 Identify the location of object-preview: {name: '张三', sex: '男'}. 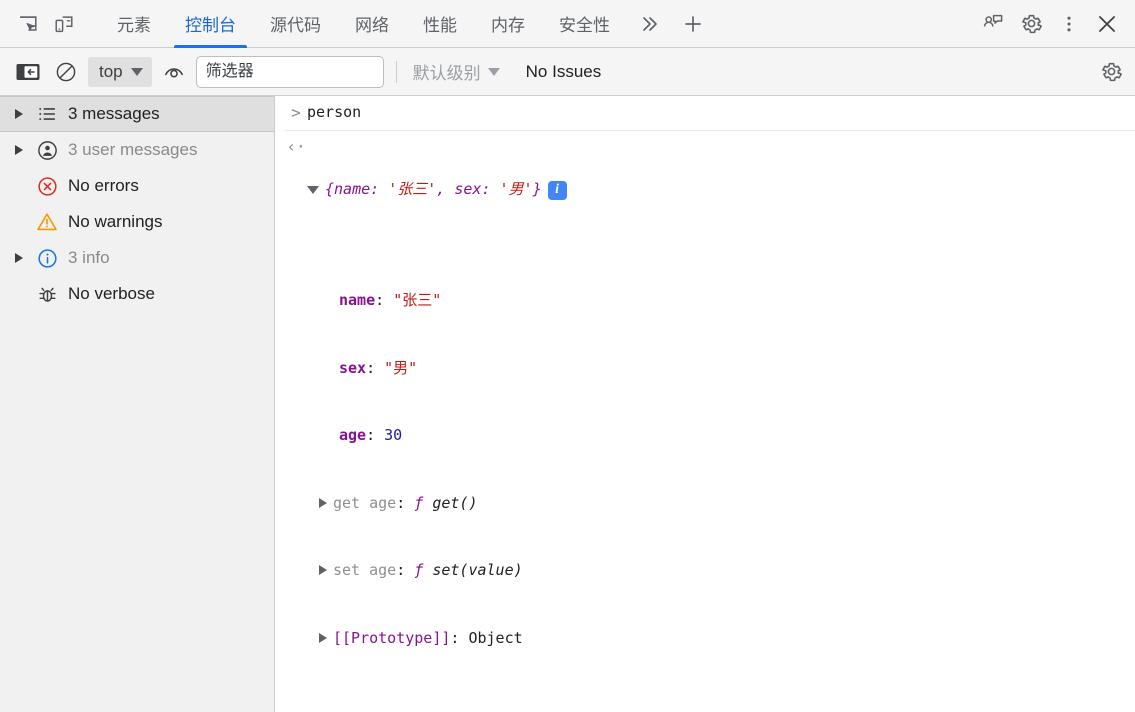
(433, 190).